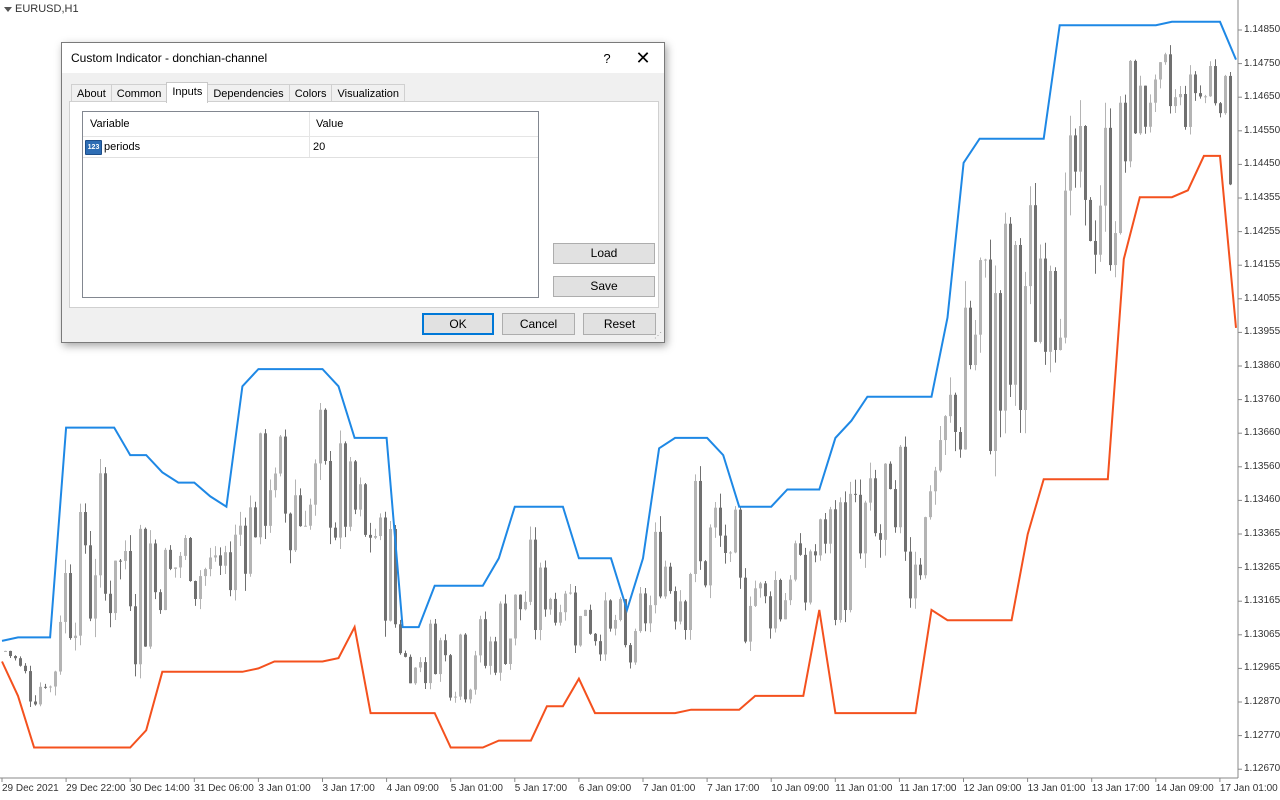 This screenshot has width=1280, height=800. Describe the element at coordinates (110, 124) in the screenshot. I see `header-variable: Variable` at that location.